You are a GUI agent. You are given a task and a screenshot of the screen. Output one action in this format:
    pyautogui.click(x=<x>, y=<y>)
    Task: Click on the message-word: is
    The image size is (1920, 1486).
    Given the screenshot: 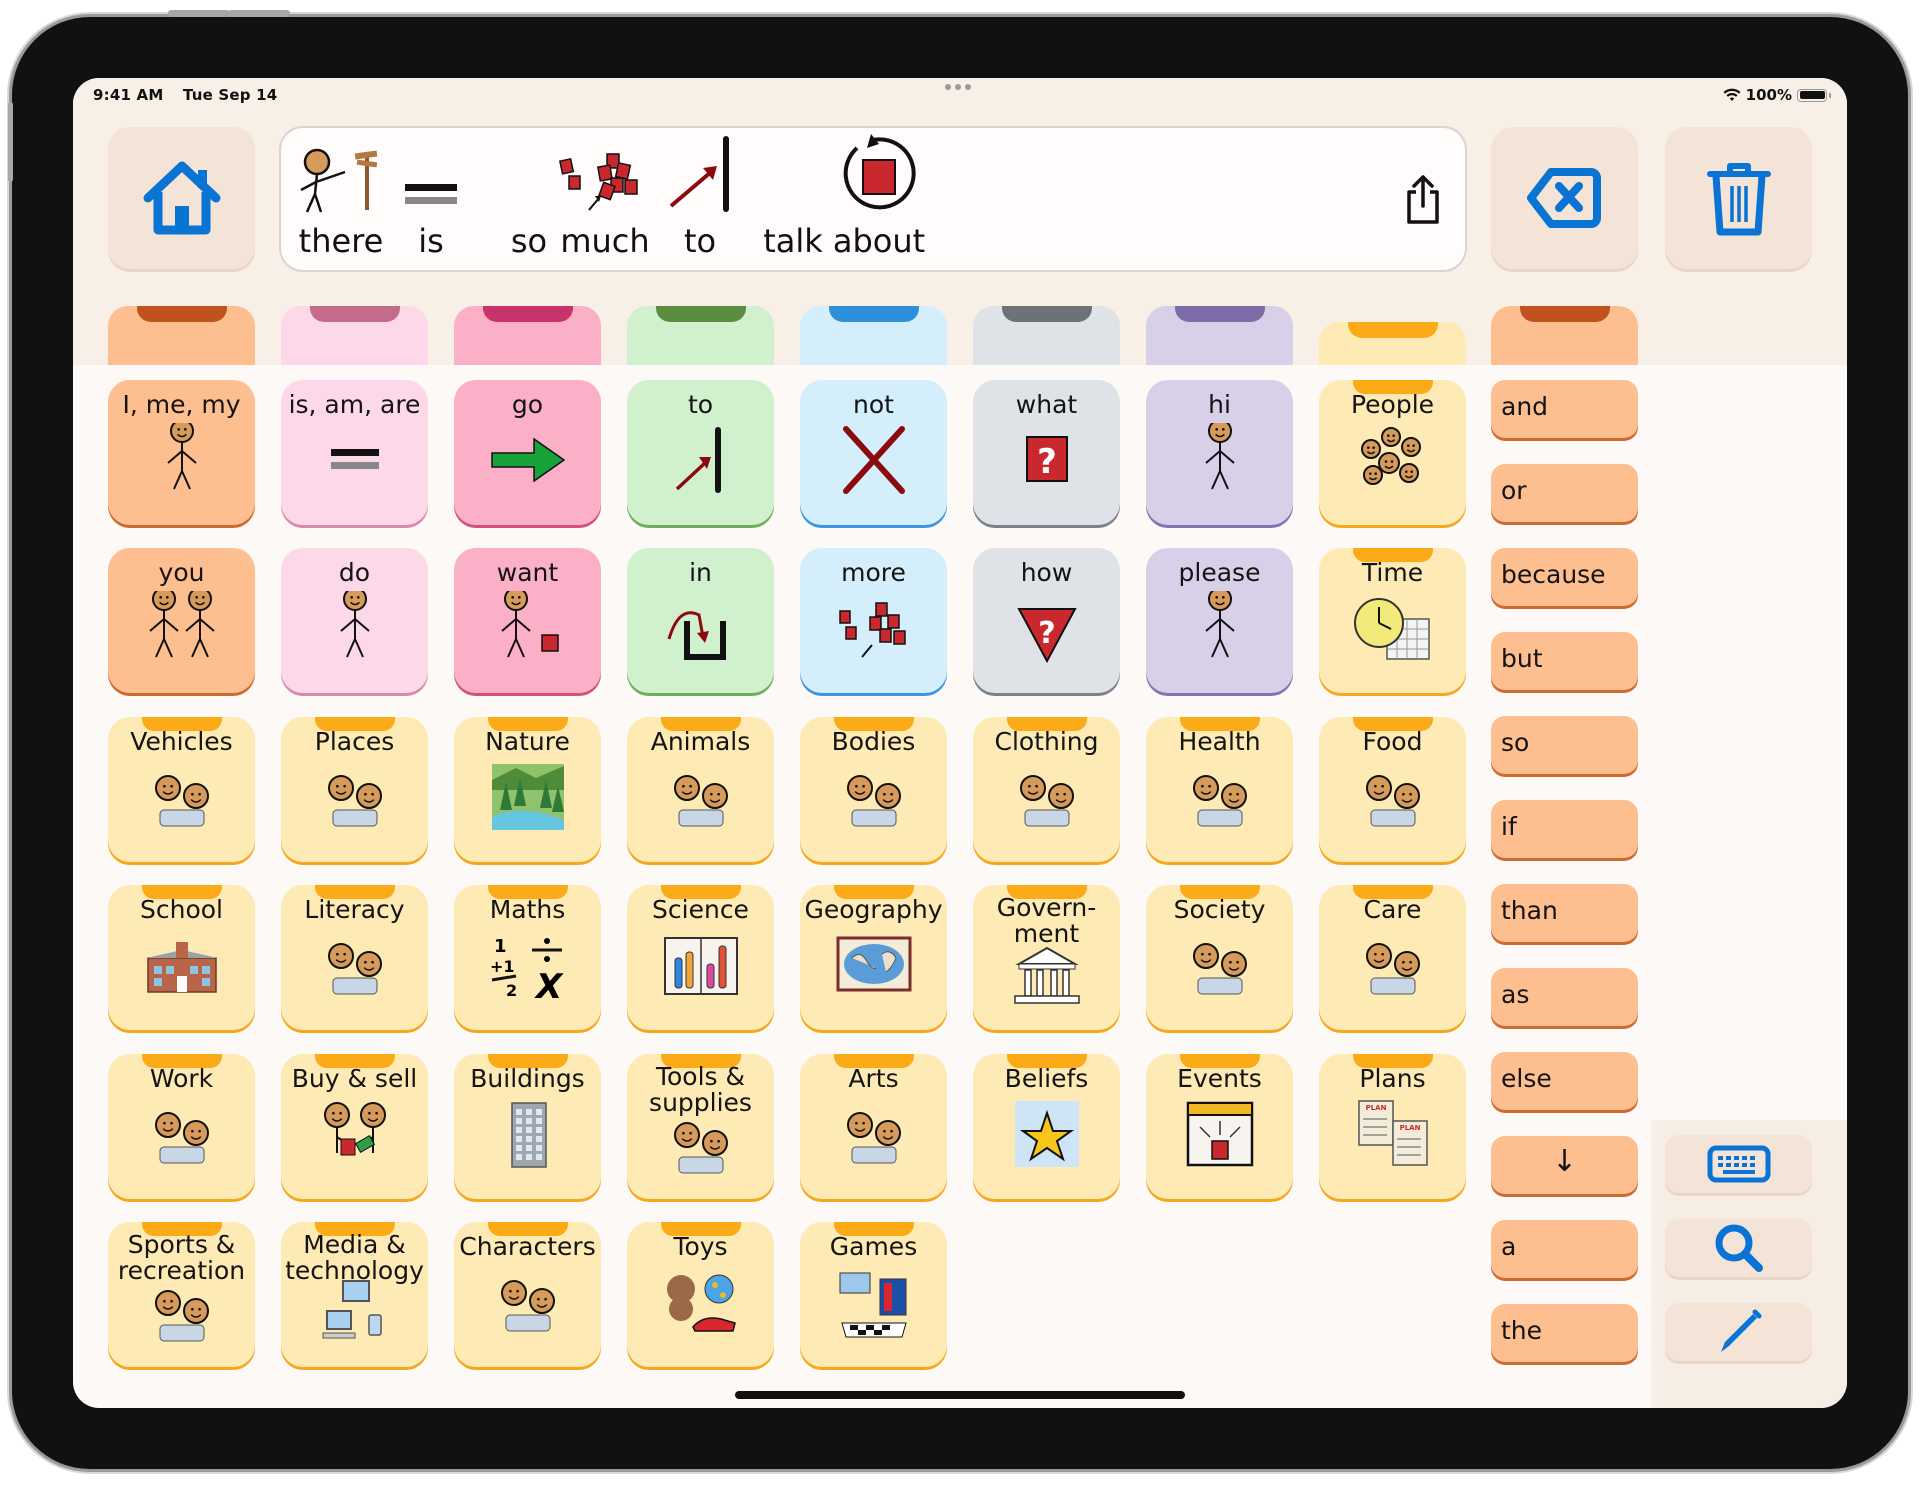 What is the action you would take?
    pyautogui.click(x=431, y=222)
    